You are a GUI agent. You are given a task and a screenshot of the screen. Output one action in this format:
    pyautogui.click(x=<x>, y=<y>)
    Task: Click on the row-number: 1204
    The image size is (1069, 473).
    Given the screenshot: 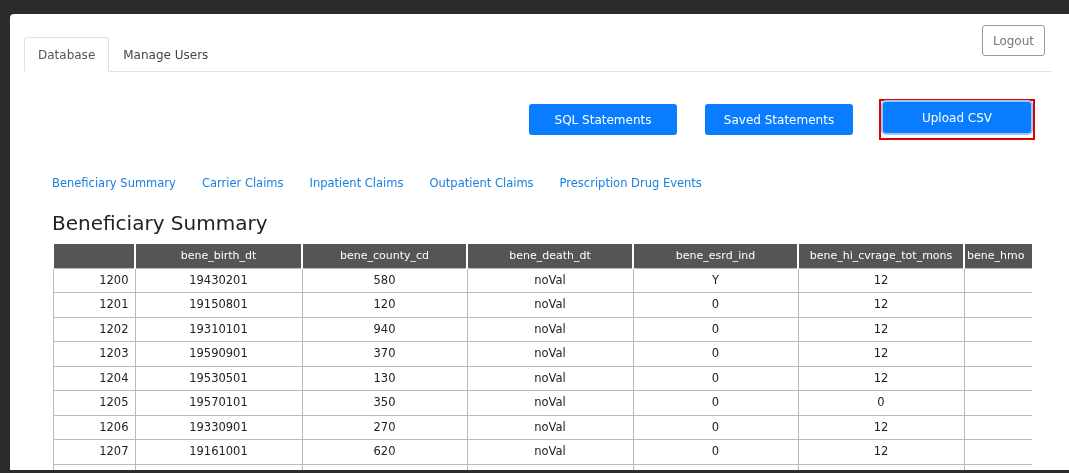 What is the action you would take?
    pyautogui.click(x=94, y=378)
    